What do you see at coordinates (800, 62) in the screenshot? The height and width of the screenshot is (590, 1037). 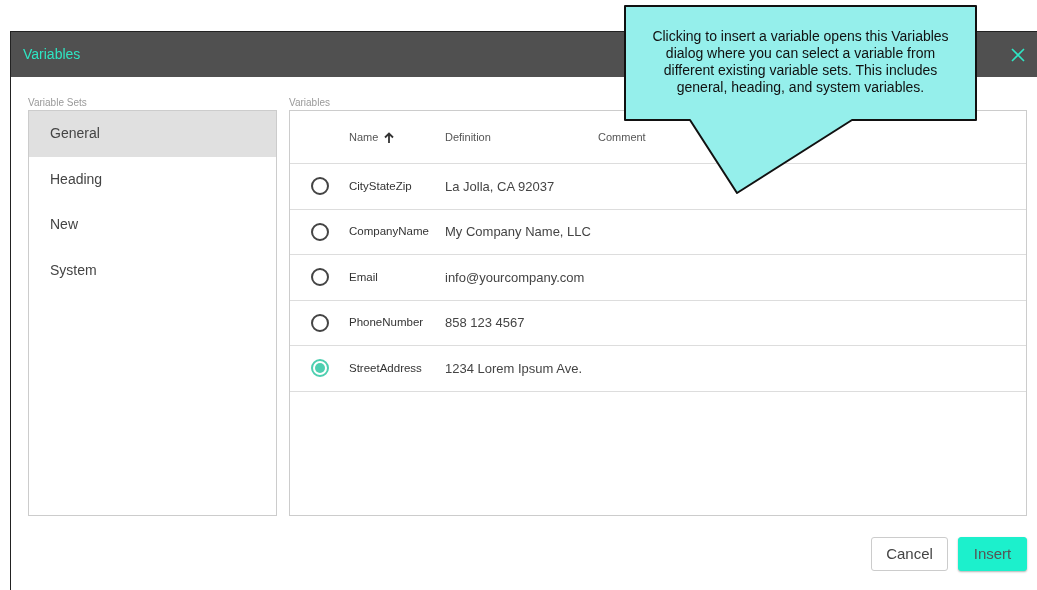 I see `callout-text: Clicking to insert a variable opens this Variables dialog where you can select a variable from different existing variable sets. This includes general, heading, and system variables.` at bounding box center [800, 62].